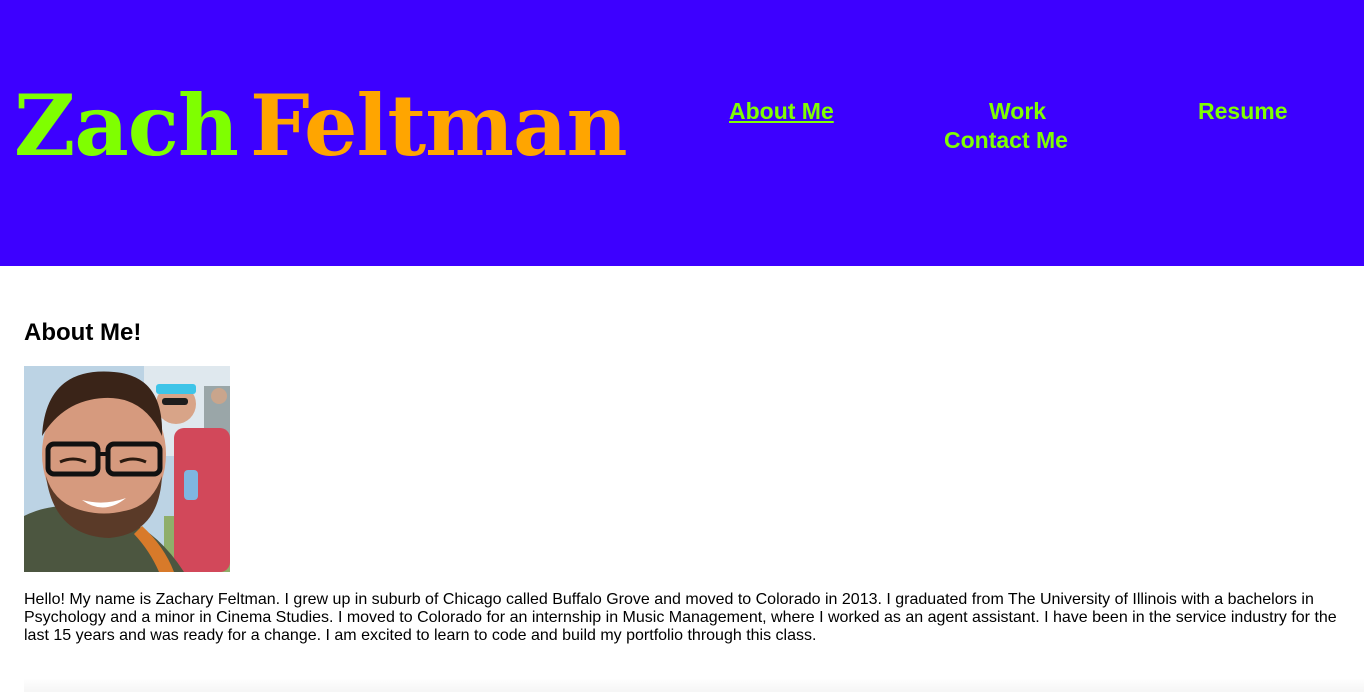  Describe the element at coordinates (1006, 140) in the screenshot. I see `nav-link-contact-me: Contact Me` at that location.